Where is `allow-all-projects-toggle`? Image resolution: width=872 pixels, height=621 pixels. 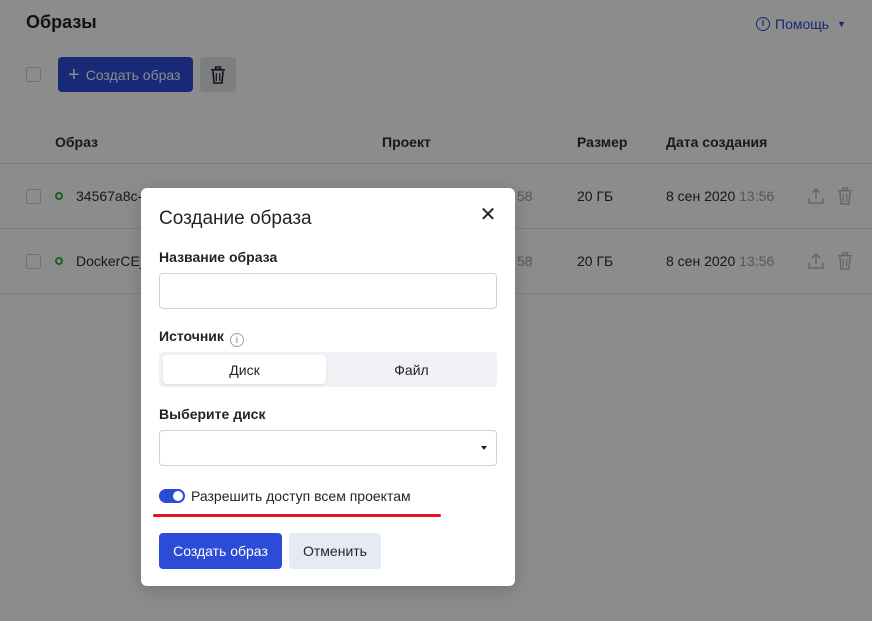 allow-all-projects-toggle is located at coordinates (172, 496).